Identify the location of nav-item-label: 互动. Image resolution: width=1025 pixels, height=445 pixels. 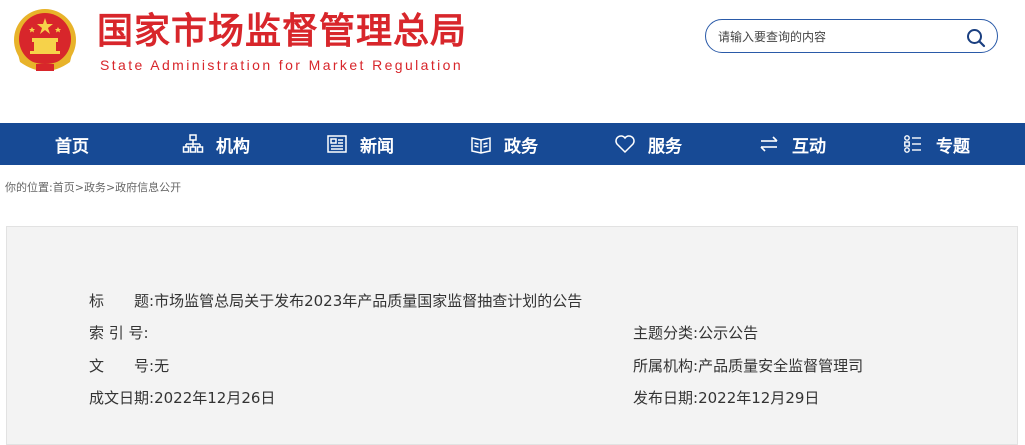
(809, 146).